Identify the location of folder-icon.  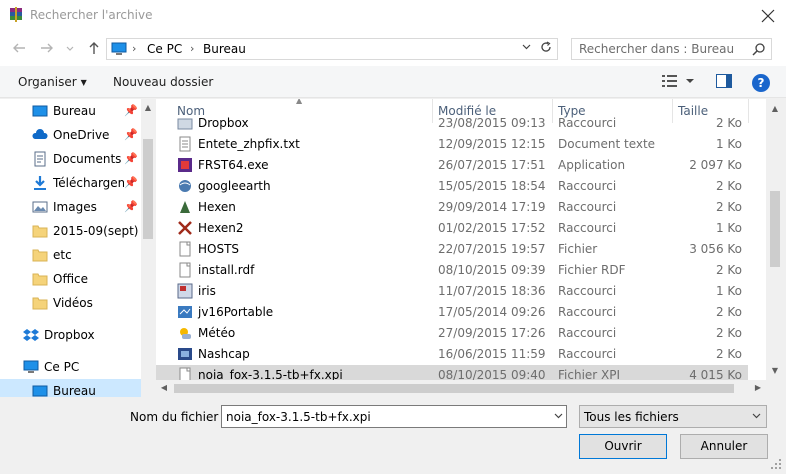
(40, 255).